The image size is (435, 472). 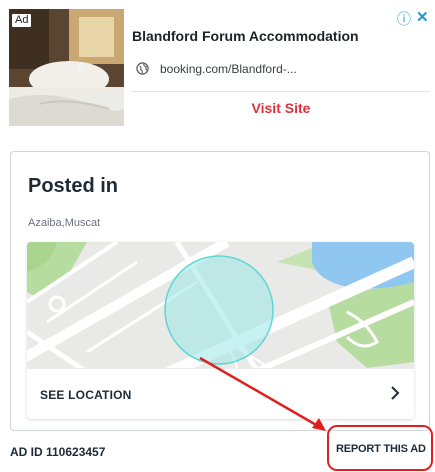 I want to click on see-location-label: SEE LOCATION, so click(x=86, y=395).